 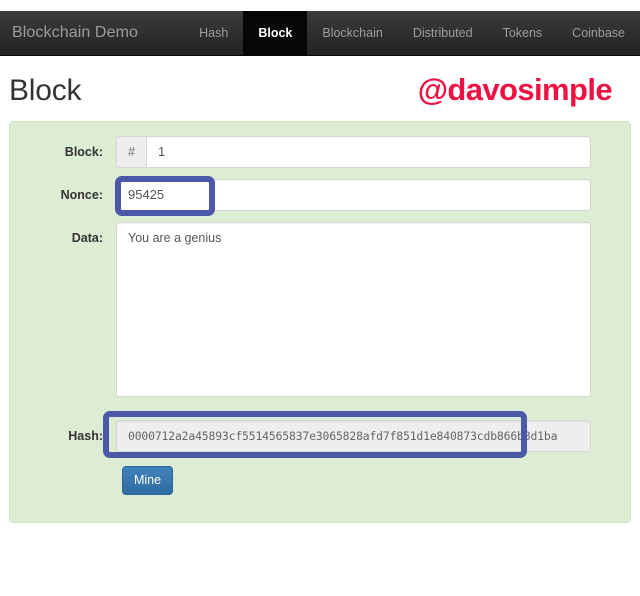 I want to click on nonce-input-wrap: 95425, so click(x=353, y=195).